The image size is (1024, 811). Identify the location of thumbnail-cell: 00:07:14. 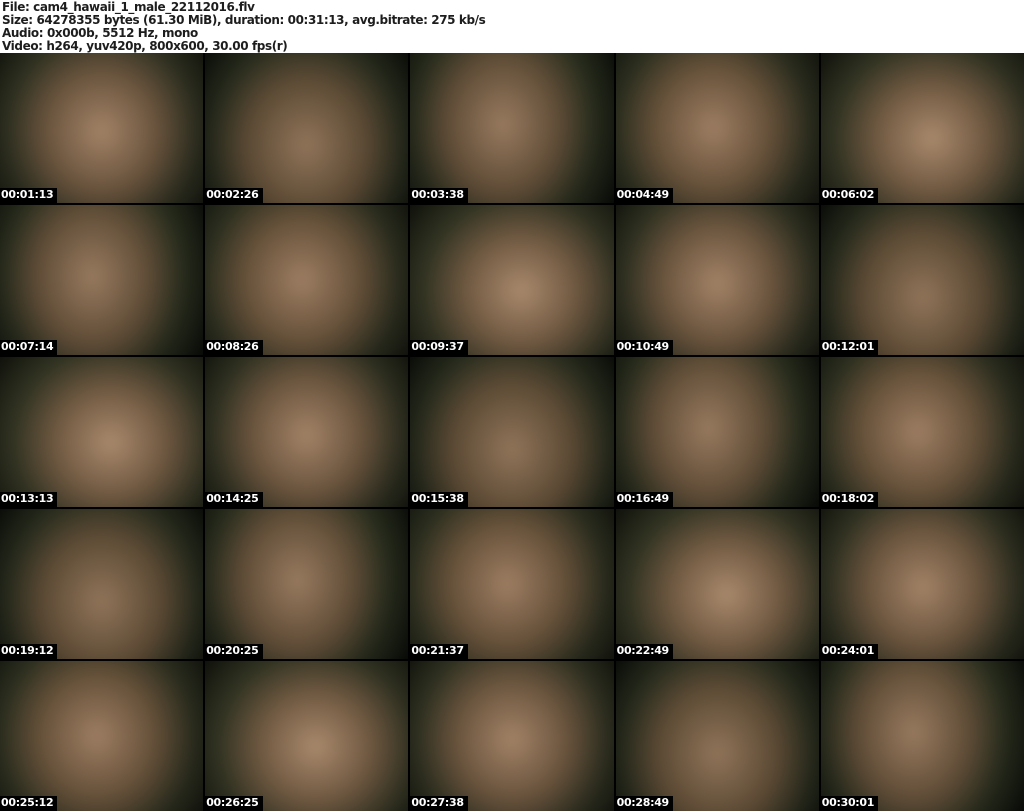
(102, 280).